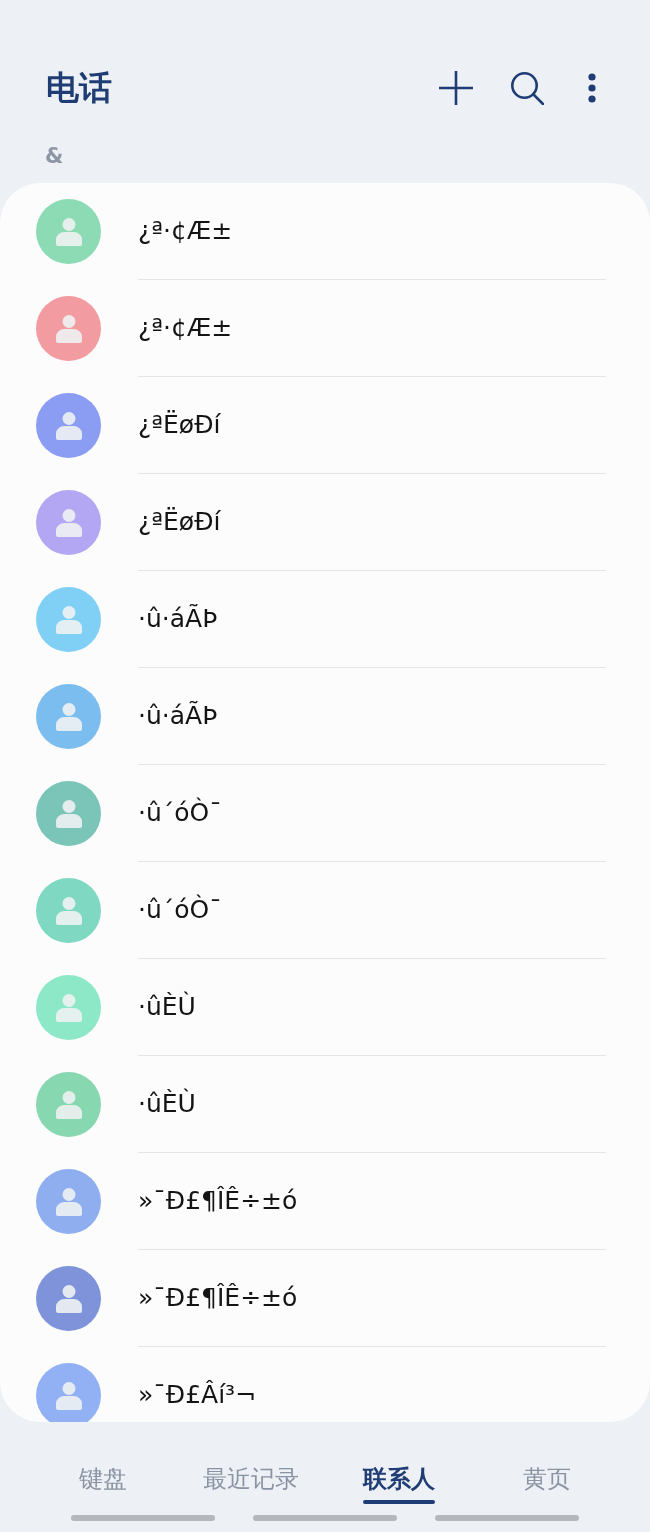  What do you see at coordinates (592, 88) in the screenshot?
I see `more-icon` at bounding box center [592, 88].